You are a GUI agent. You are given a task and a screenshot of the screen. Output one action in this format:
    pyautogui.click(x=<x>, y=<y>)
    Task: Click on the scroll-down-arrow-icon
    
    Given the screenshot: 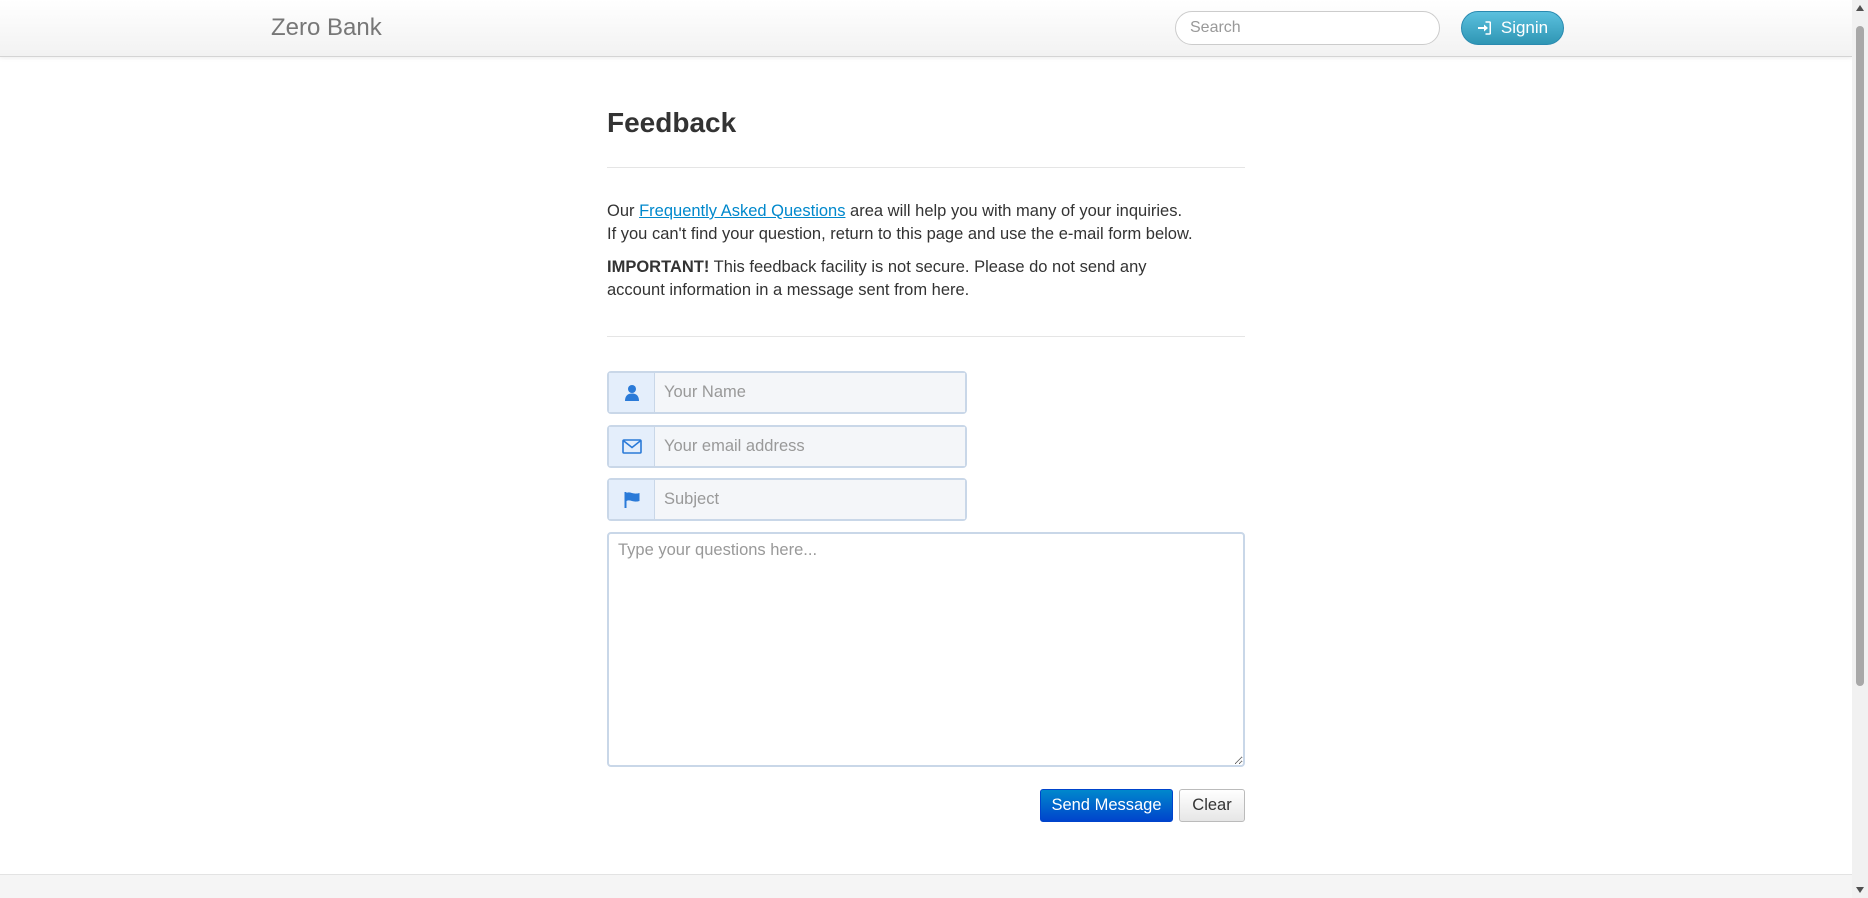 What is the action you would take?
    pyautogui.click(x=1860, y=890)
    